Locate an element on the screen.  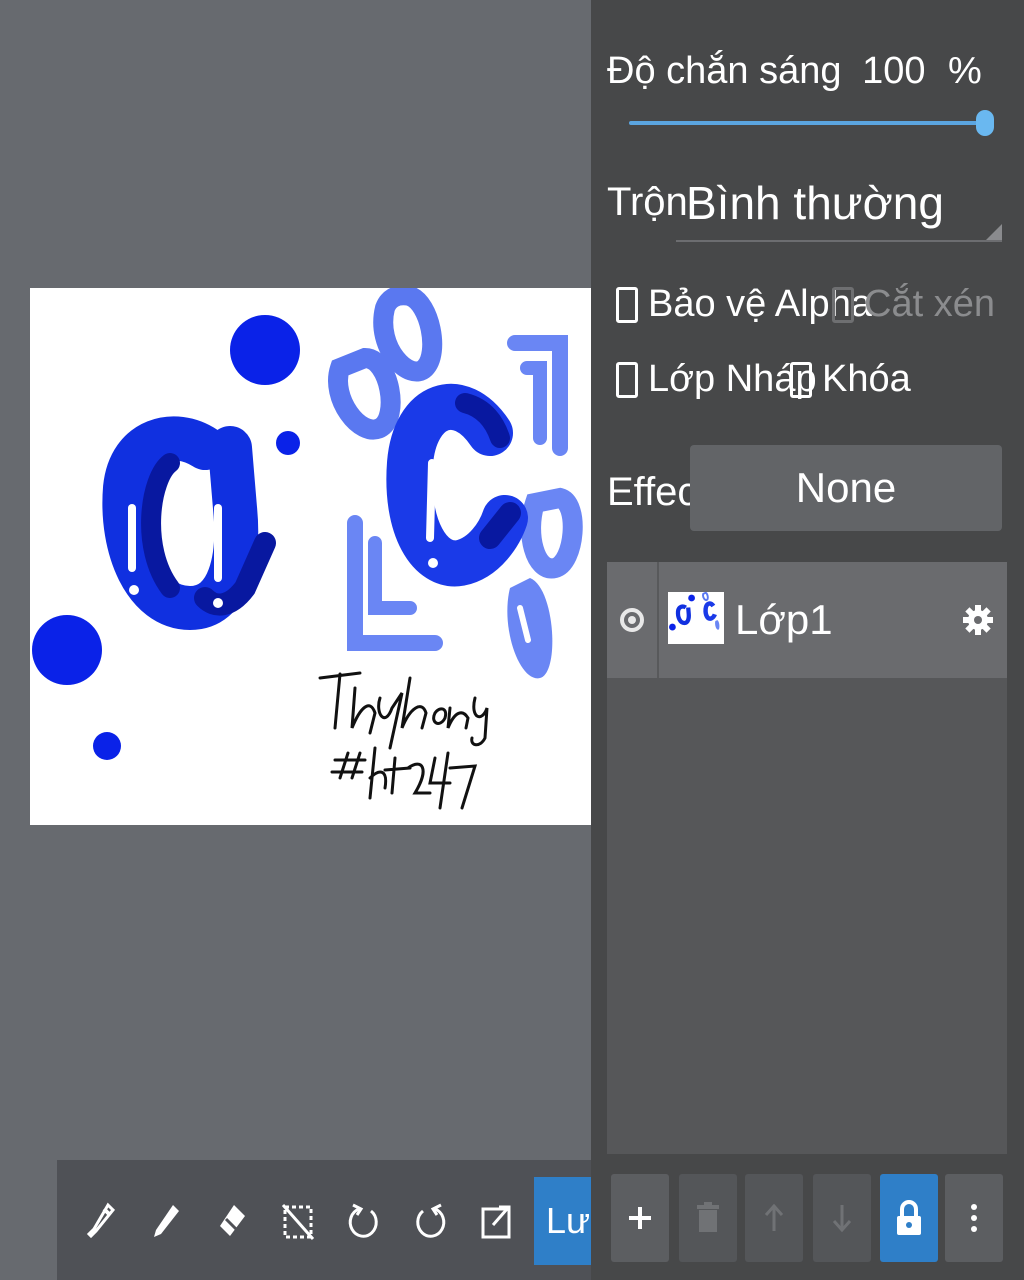
checkbox-draft-layer: Lớp Nháp is located at coordinates (716, 379).